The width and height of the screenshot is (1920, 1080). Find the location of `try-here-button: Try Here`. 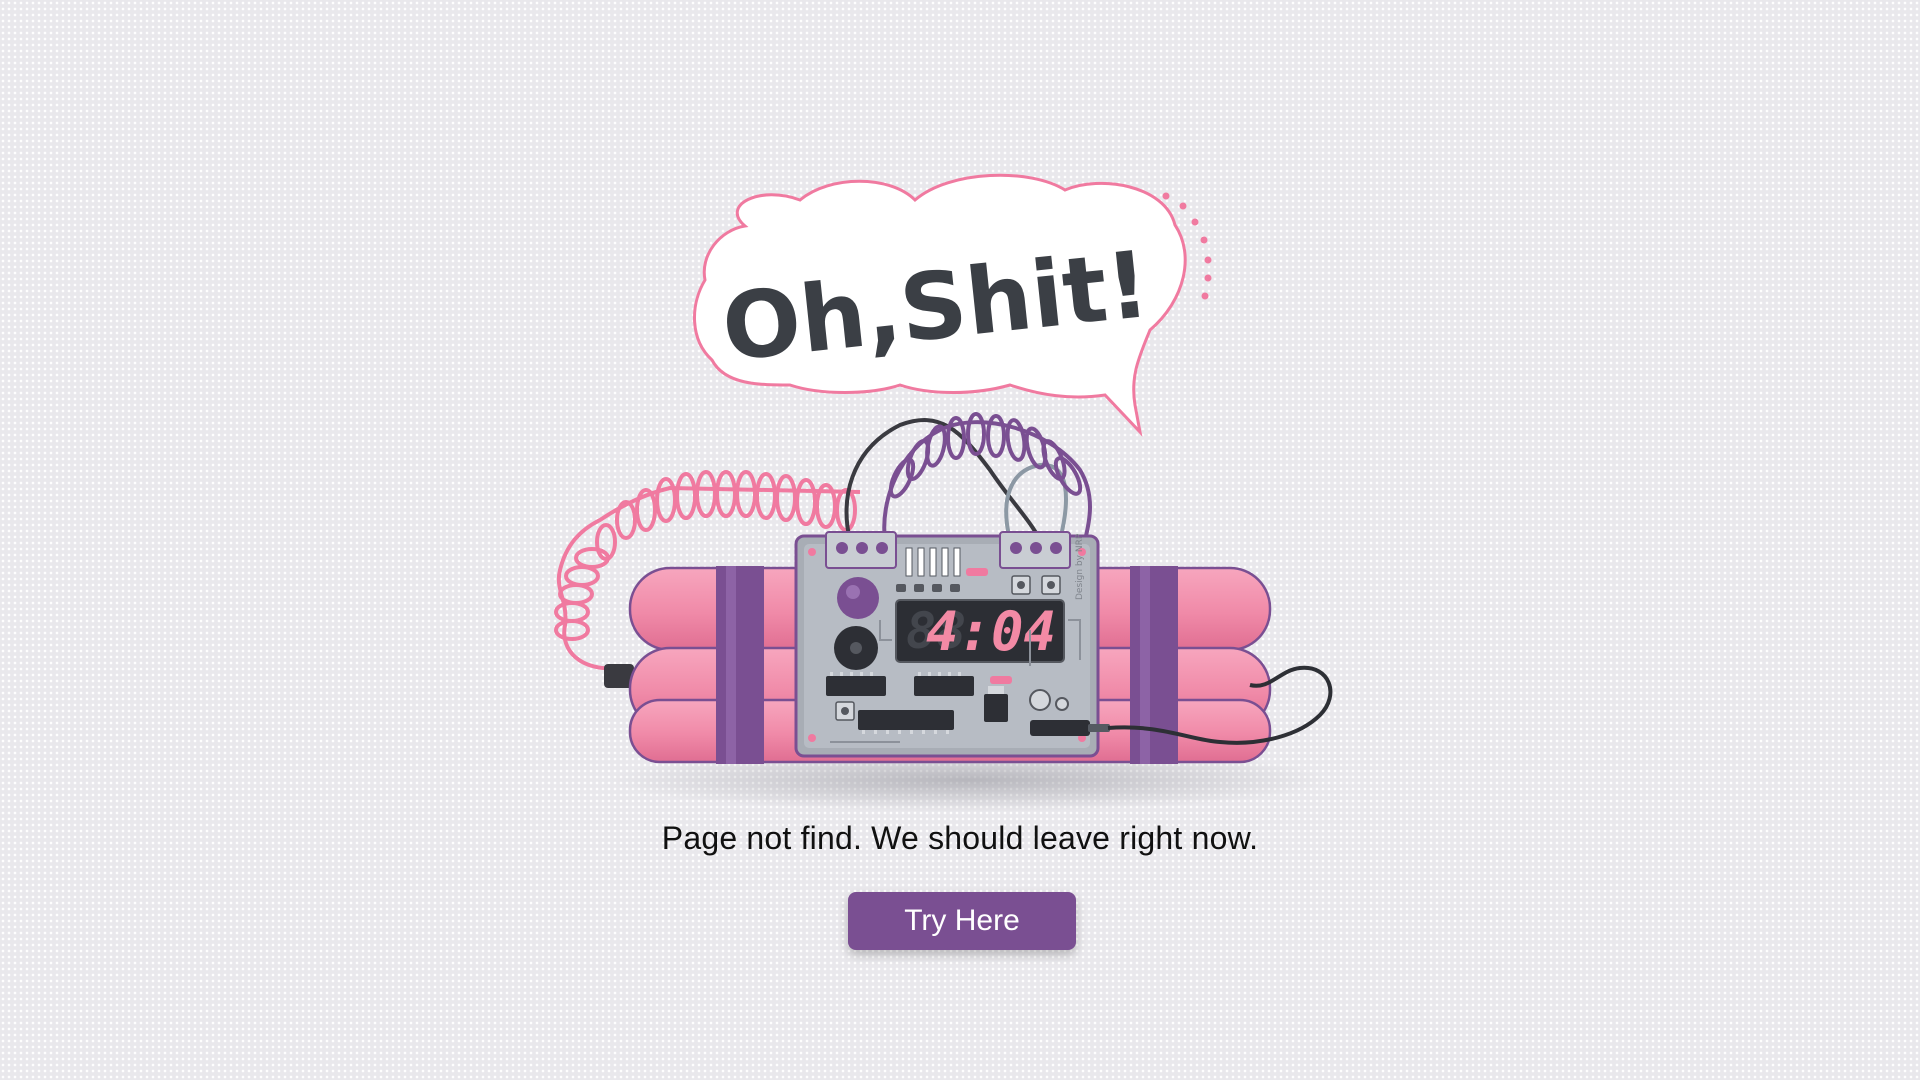

try-here-button: Try Here is located at coordinates (962, 921).